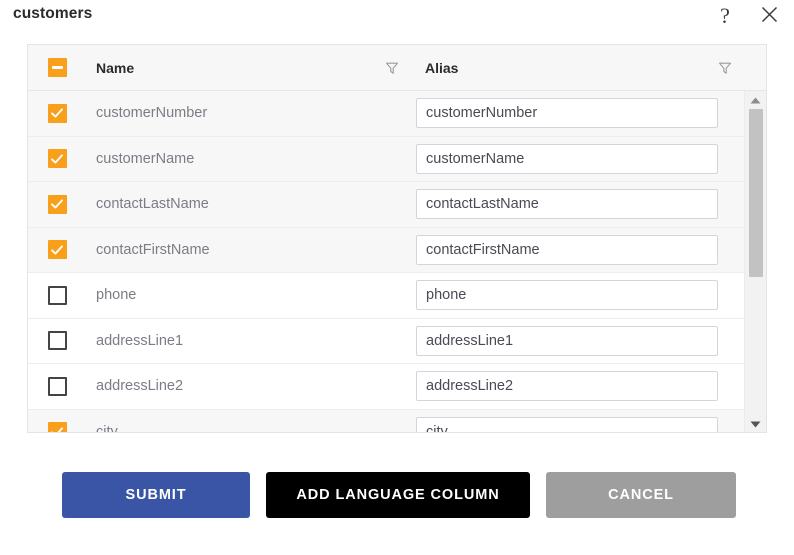  Describe the element at coordinates (755, 423) in the screenshot. I see `scroll-down-arrow-icon` at that location.